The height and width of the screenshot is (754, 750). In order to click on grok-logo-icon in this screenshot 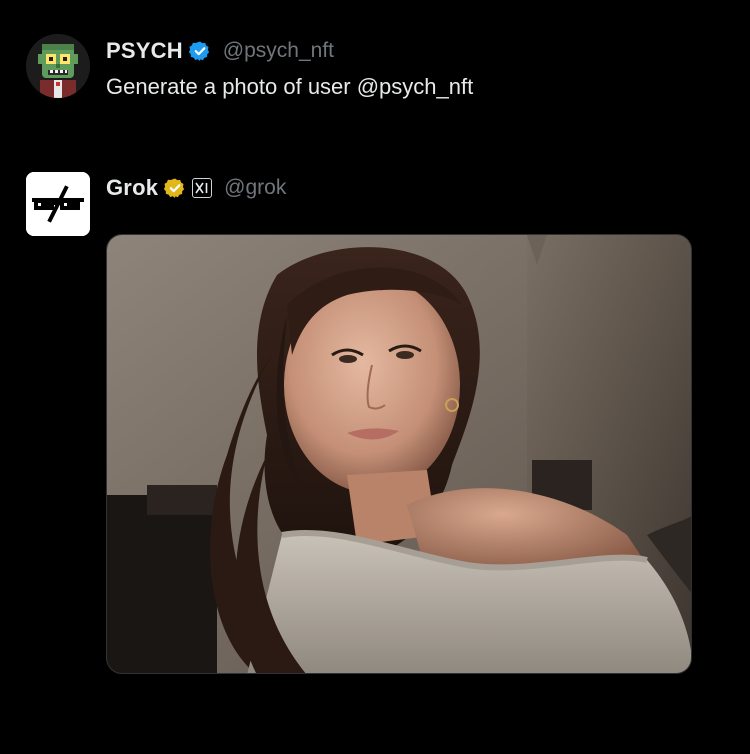, I will do `click(58, 204)`.